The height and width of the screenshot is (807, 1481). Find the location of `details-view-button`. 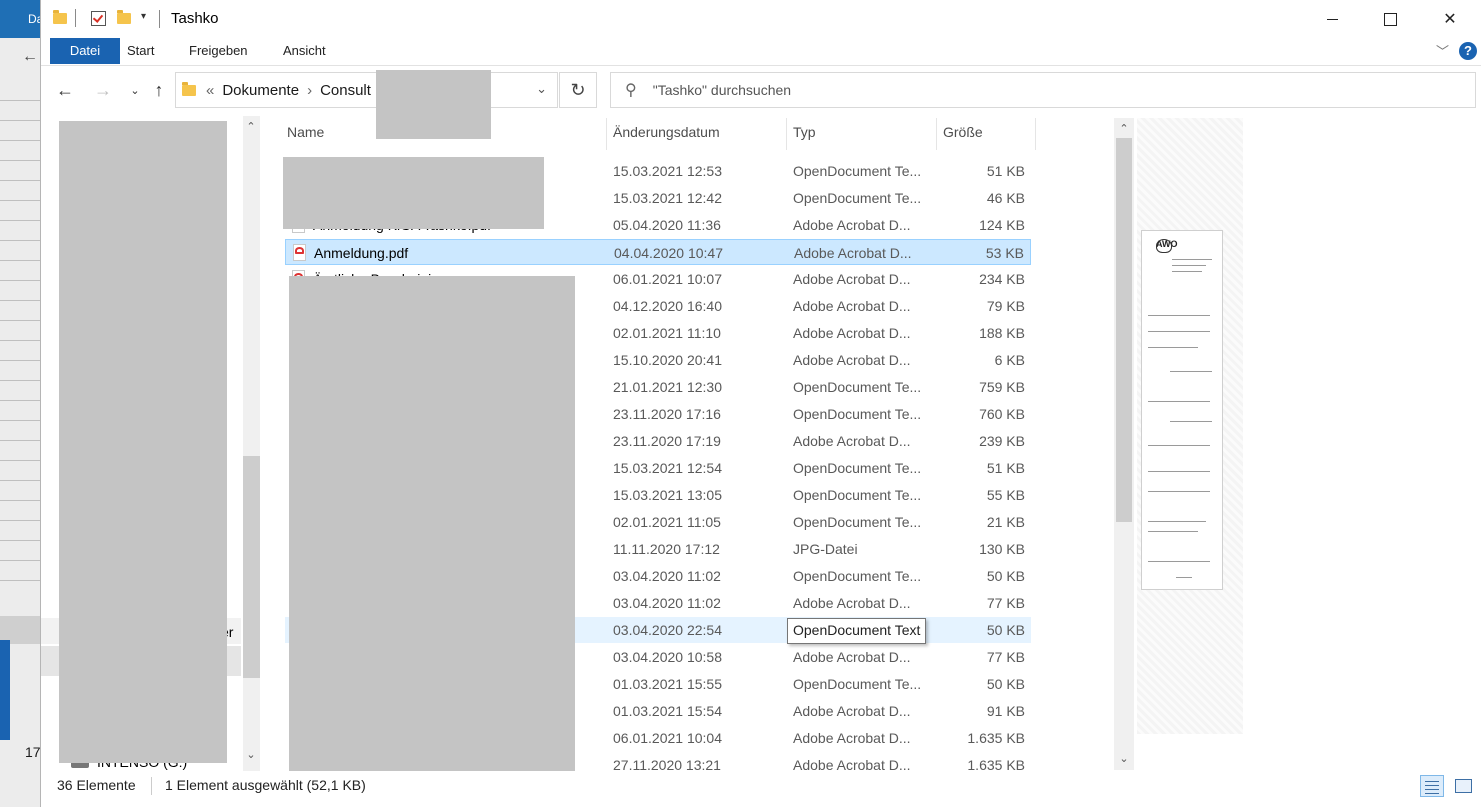

details-view-button is located at coordinates (1432, 786).